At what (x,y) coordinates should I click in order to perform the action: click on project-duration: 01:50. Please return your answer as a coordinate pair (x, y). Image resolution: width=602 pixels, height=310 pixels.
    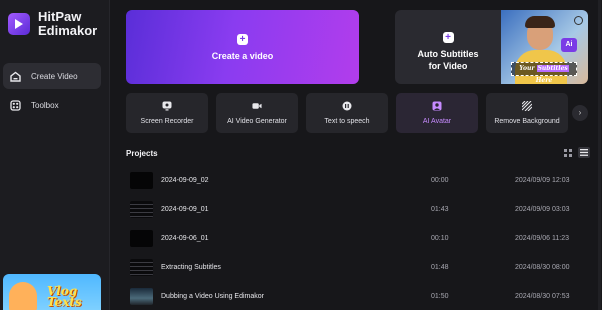
    Looking at the image, I should click on (440, 296).